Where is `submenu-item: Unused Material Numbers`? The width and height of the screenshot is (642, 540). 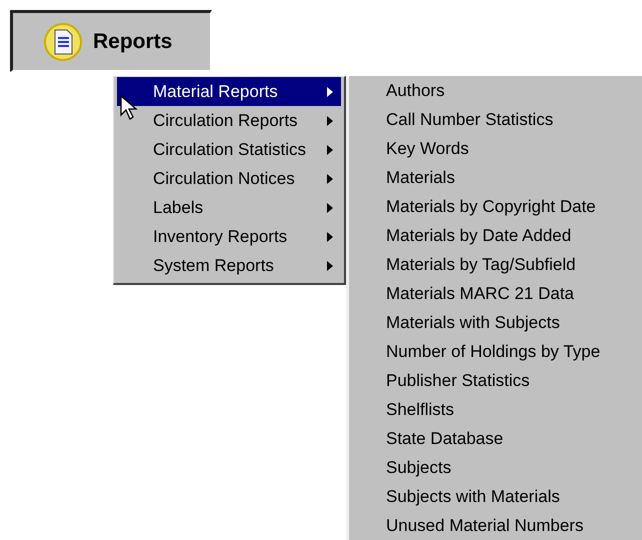
submenu-item: Unused Material Numbers is located at coordinates (514, 525).